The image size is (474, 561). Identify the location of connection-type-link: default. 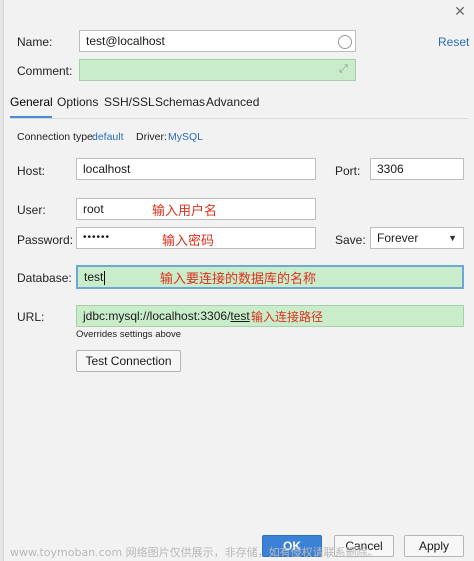
(108, 137).